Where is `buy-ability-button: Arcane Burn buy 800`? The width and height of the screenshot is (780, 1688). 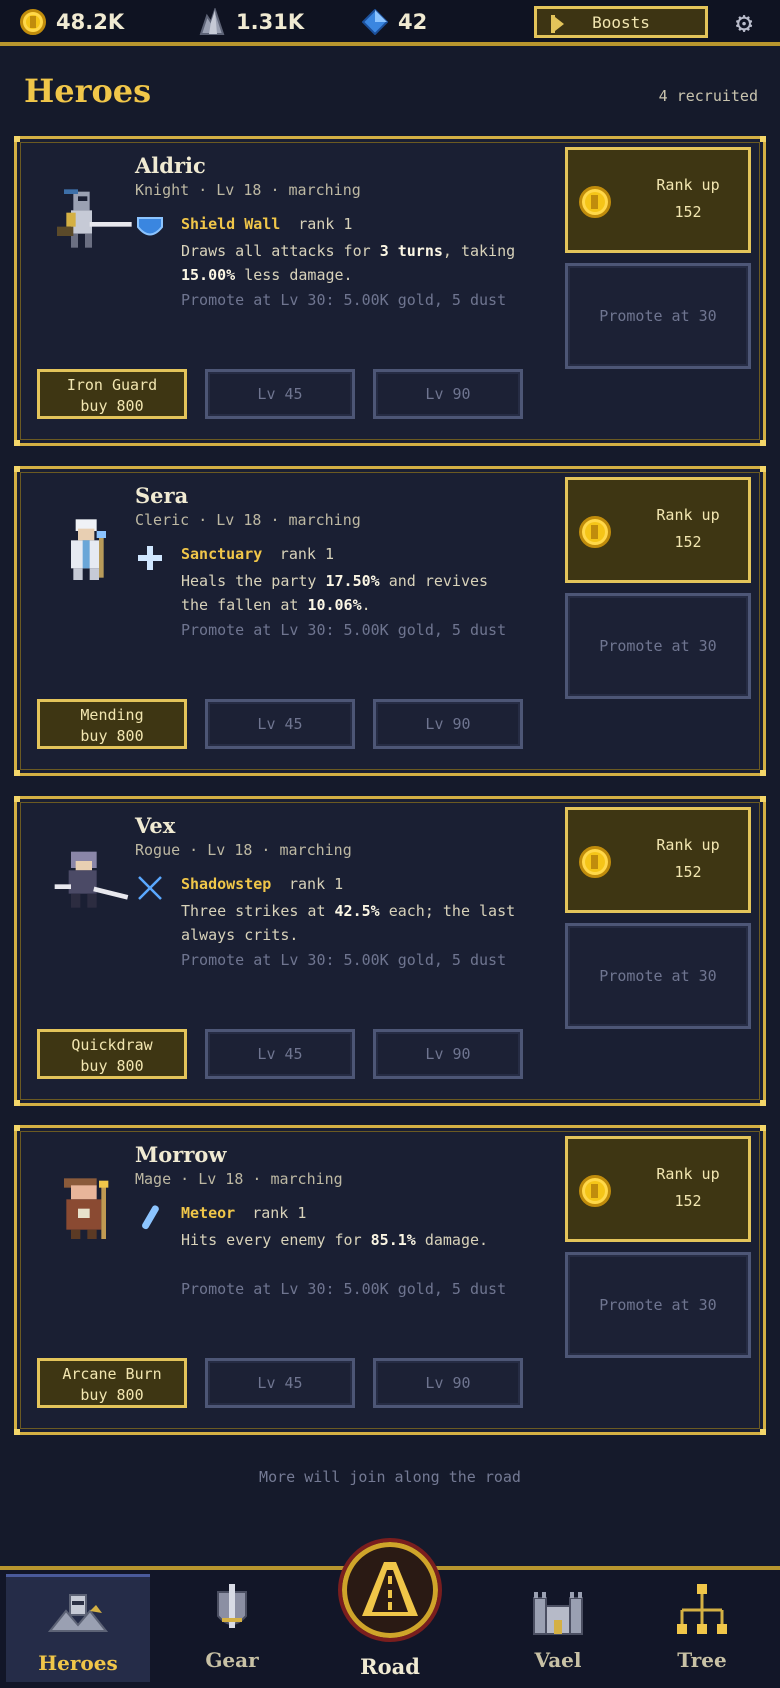 buy-ability-button: Arcane Burn buy 800 is located at coordinates (112, 1383).